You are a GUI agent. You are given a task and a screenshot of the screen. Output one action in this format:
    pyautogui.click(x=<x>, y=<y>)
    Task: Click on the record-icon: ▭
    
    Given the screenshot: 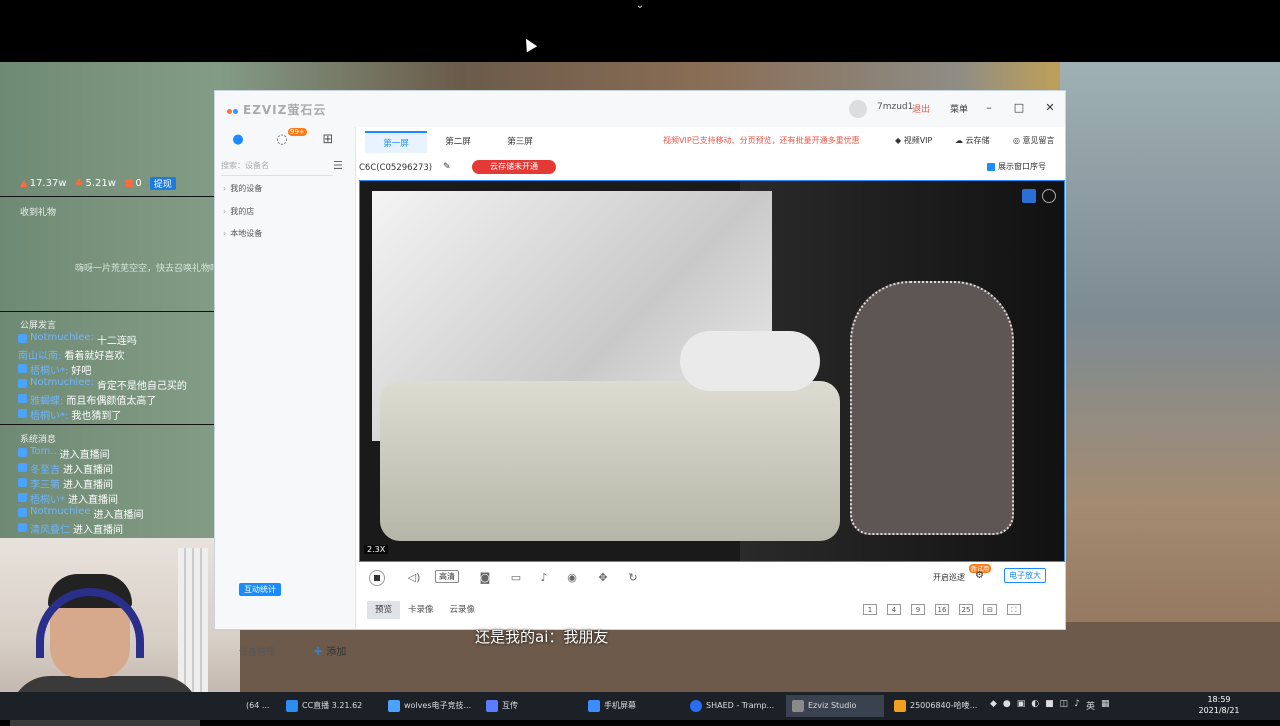 What is the action you would take?
    pyautogui.click(x=516, y=578)
    